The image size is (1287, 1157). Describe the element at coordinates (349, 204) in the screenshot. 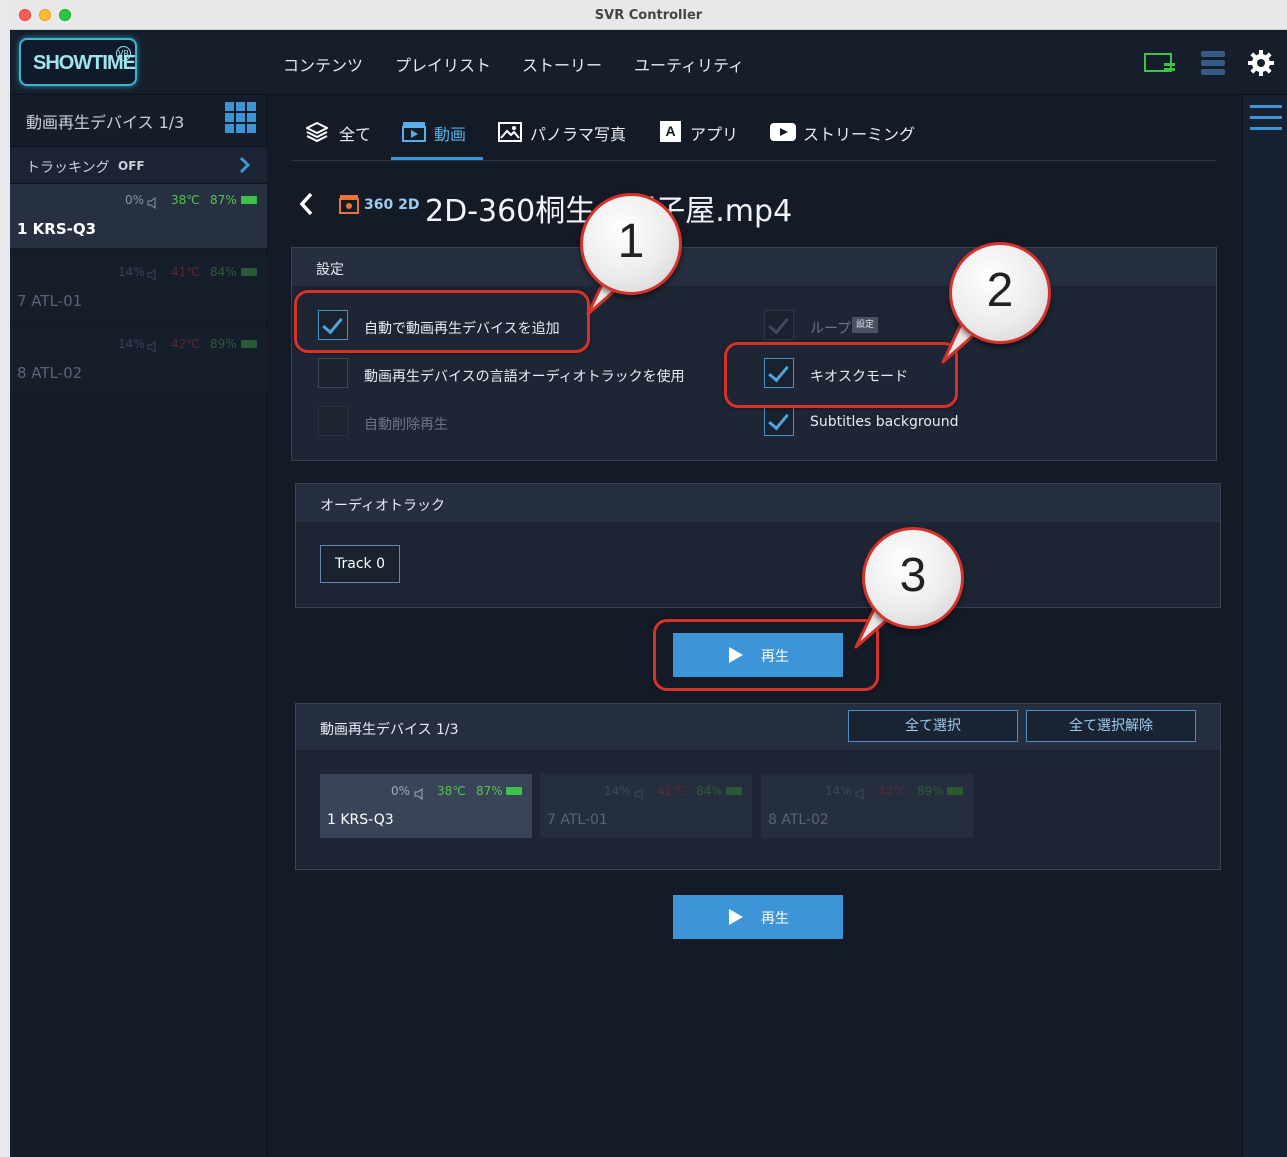

I see `video-type-icon` at that location.